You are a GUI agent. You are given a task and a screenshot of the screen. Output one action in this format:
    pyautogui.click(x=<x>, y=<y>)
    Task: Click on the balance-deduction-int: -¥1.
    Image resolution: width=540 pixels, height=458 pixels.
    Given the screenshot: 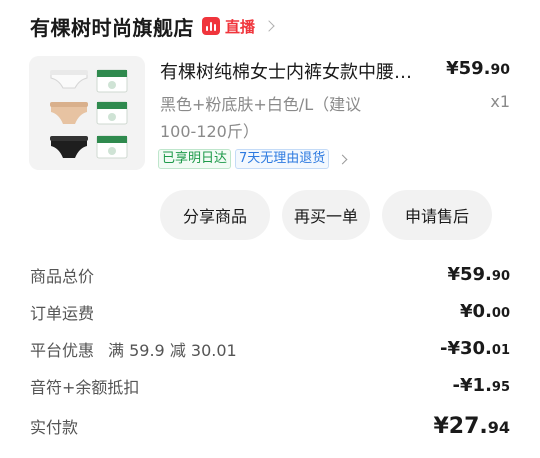 What is the action you would take?
    pyautogui.click(x=472, y=385)
    